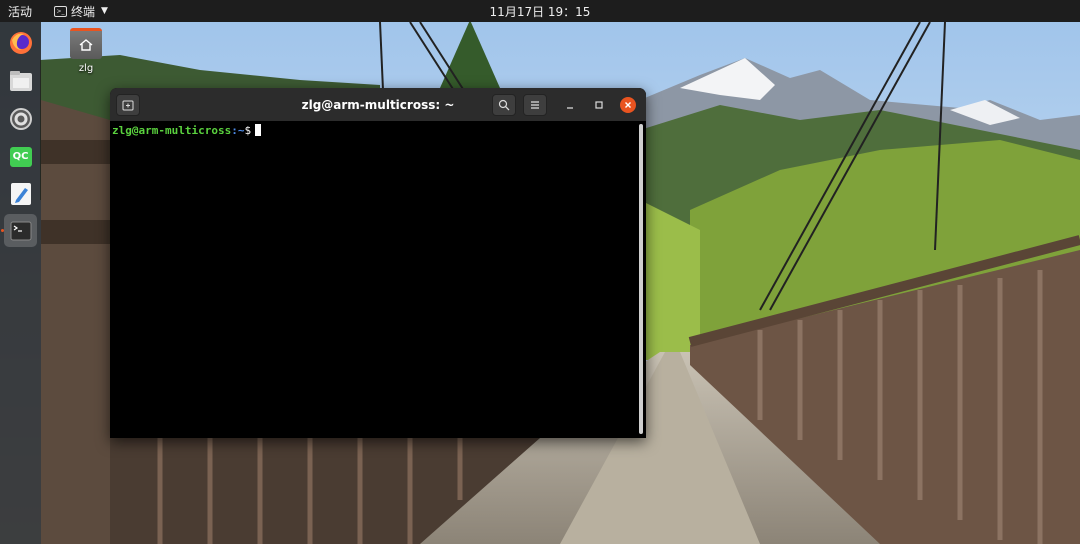 This screenshot has height=544, width=1080. I want to click on files-icon, so click(20, 80).